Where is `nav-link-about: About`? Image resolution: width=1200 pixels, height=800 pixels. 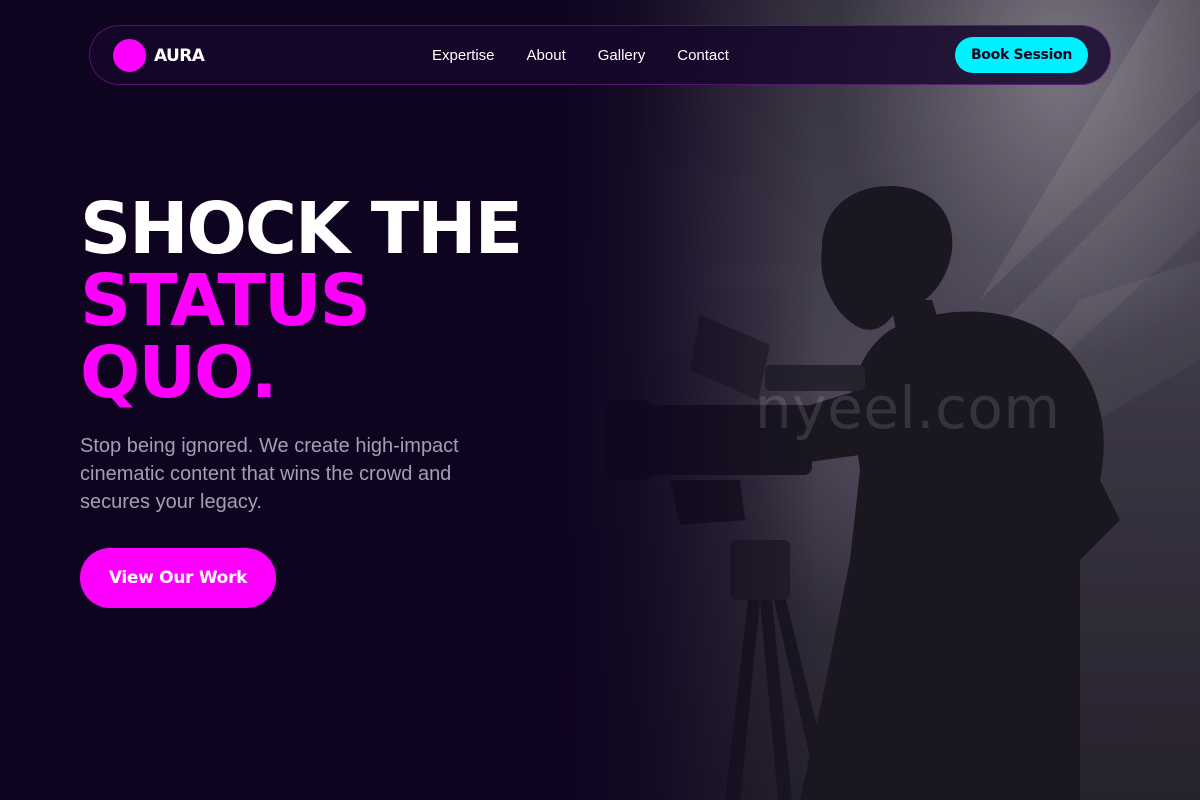
nav-link-about: About is located at coordinates (546, 55).